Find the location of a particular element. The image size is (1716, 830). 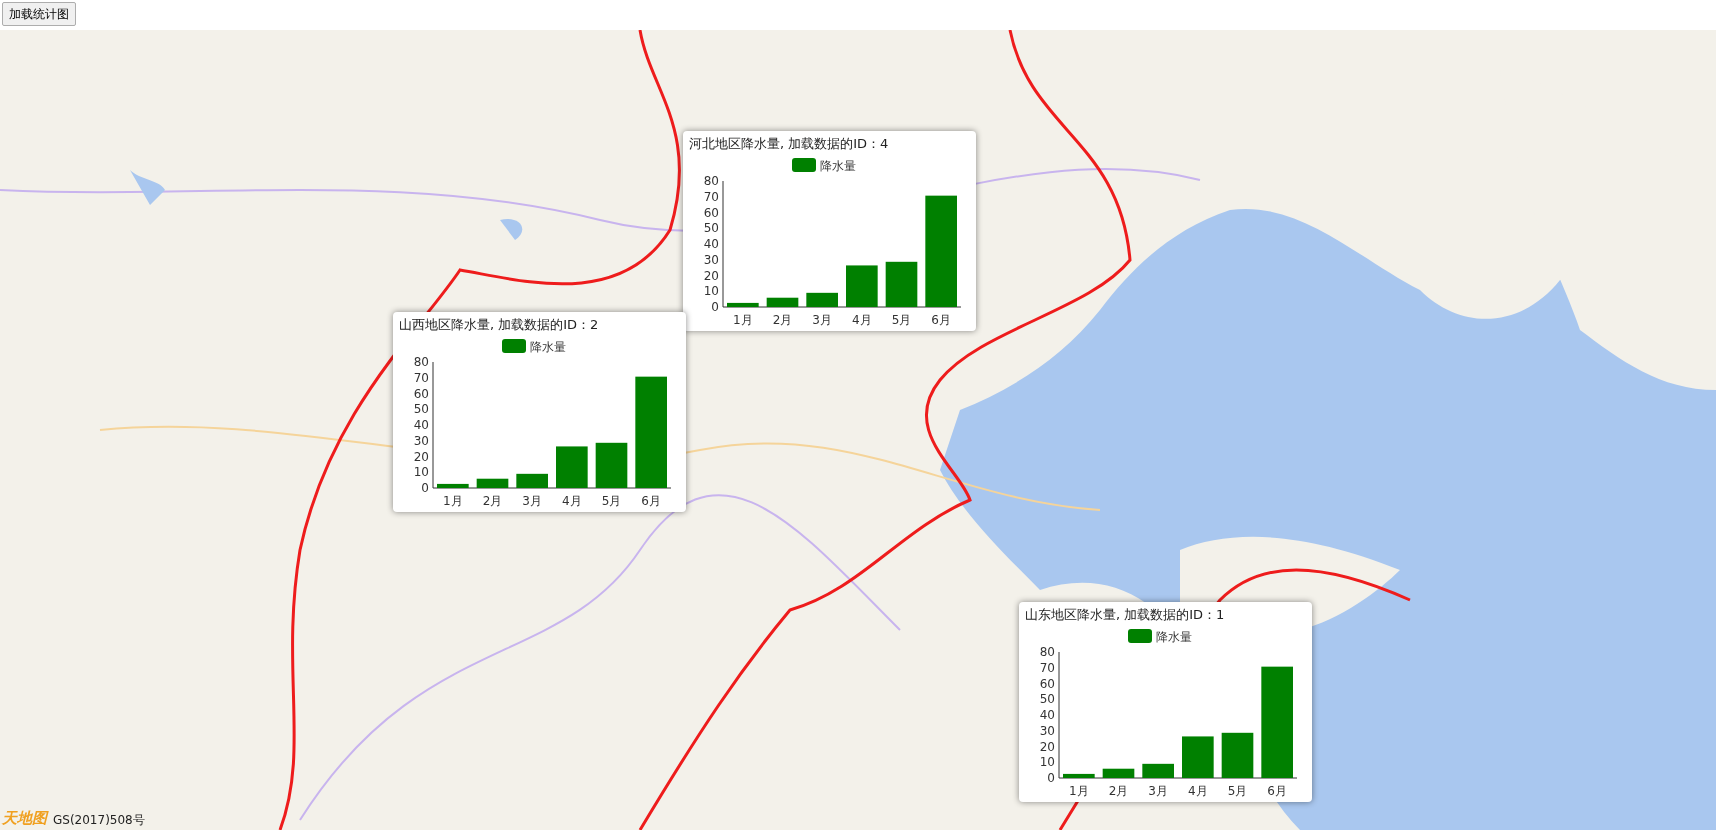

popup-title: 山西地区降水量, 加载数据的ID：2 is located at coordinates (499, 325).